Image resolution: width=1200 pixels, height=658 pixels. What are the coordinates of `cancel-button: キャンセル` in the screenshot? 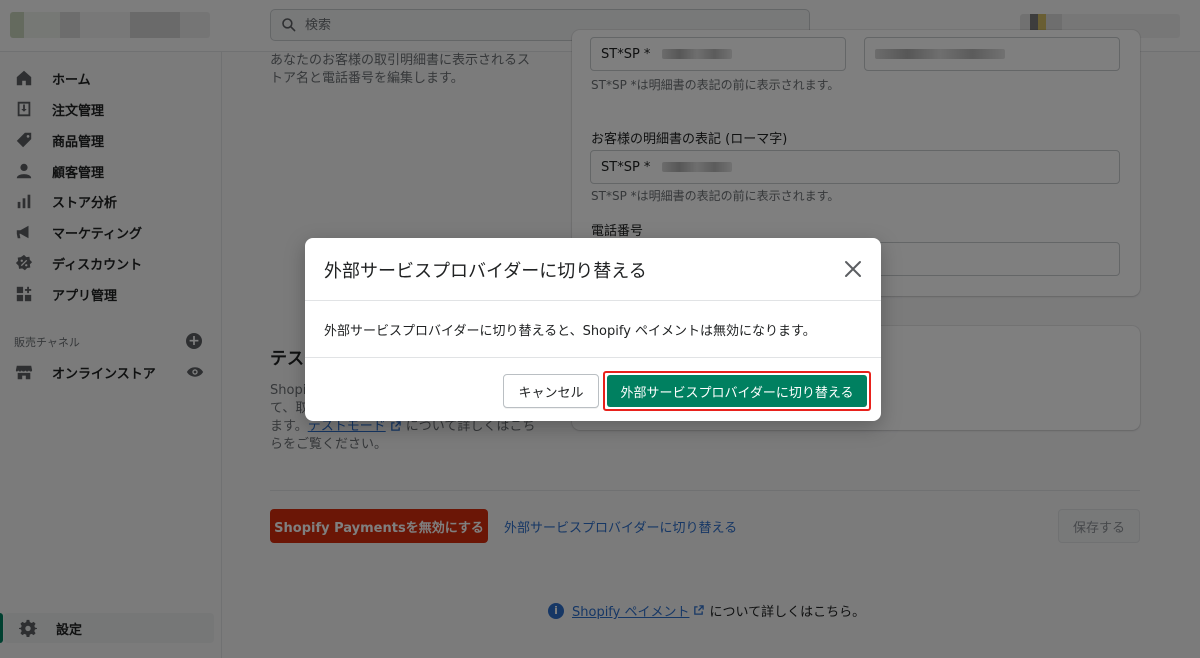 It's located at (551, 391).